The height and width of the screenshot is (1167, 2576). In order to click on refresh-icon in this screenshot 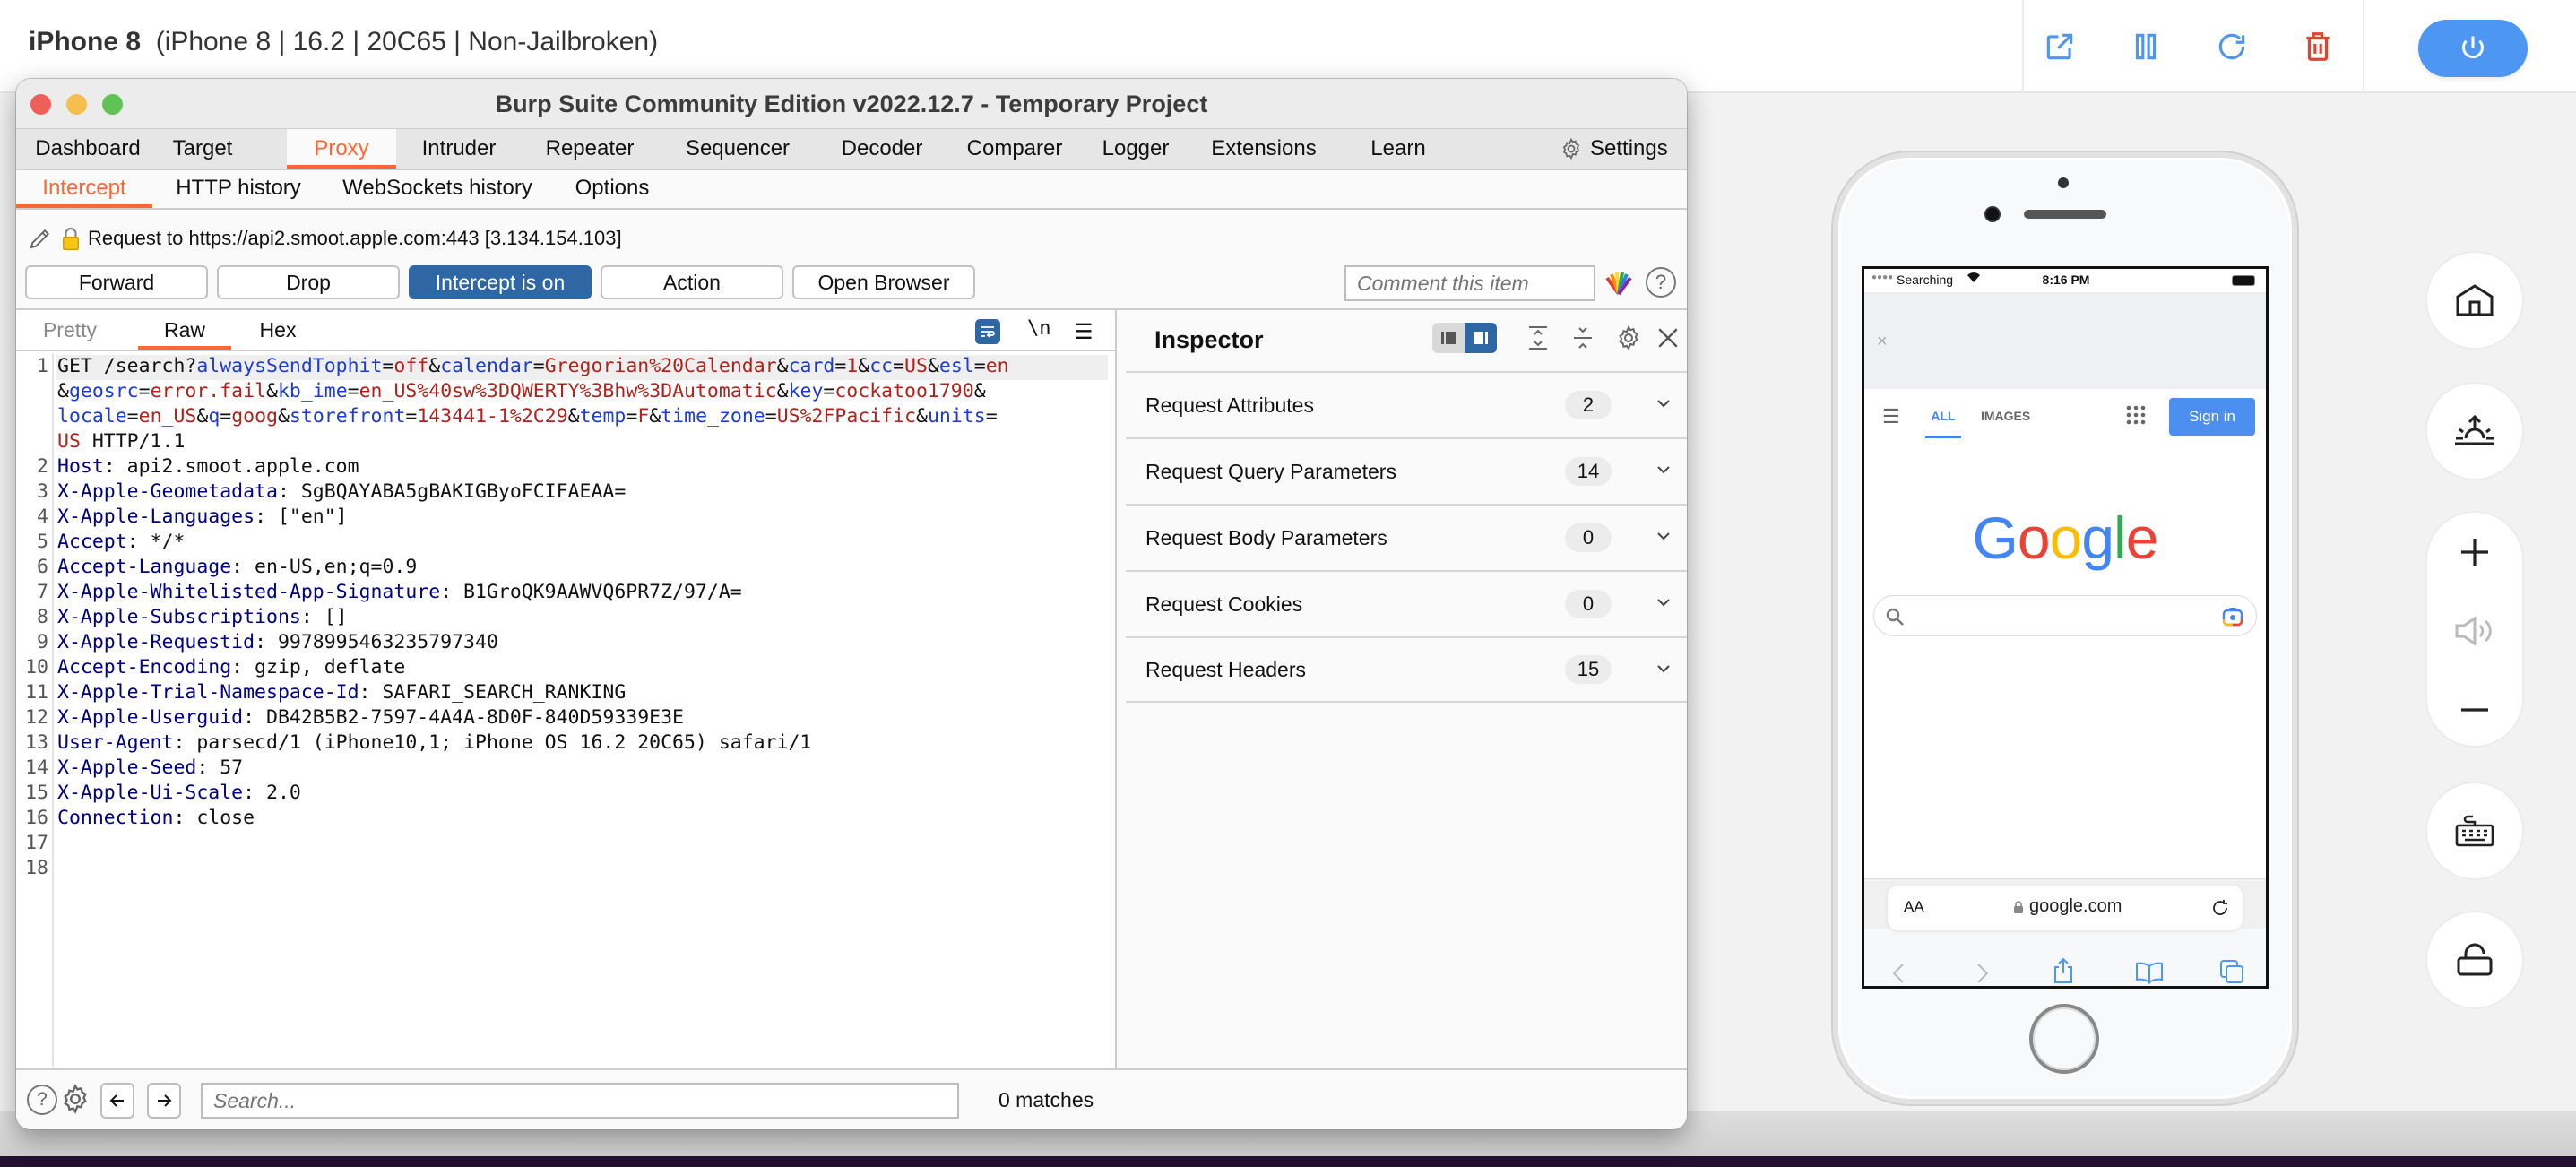, I will do `click(2232, 46)`.